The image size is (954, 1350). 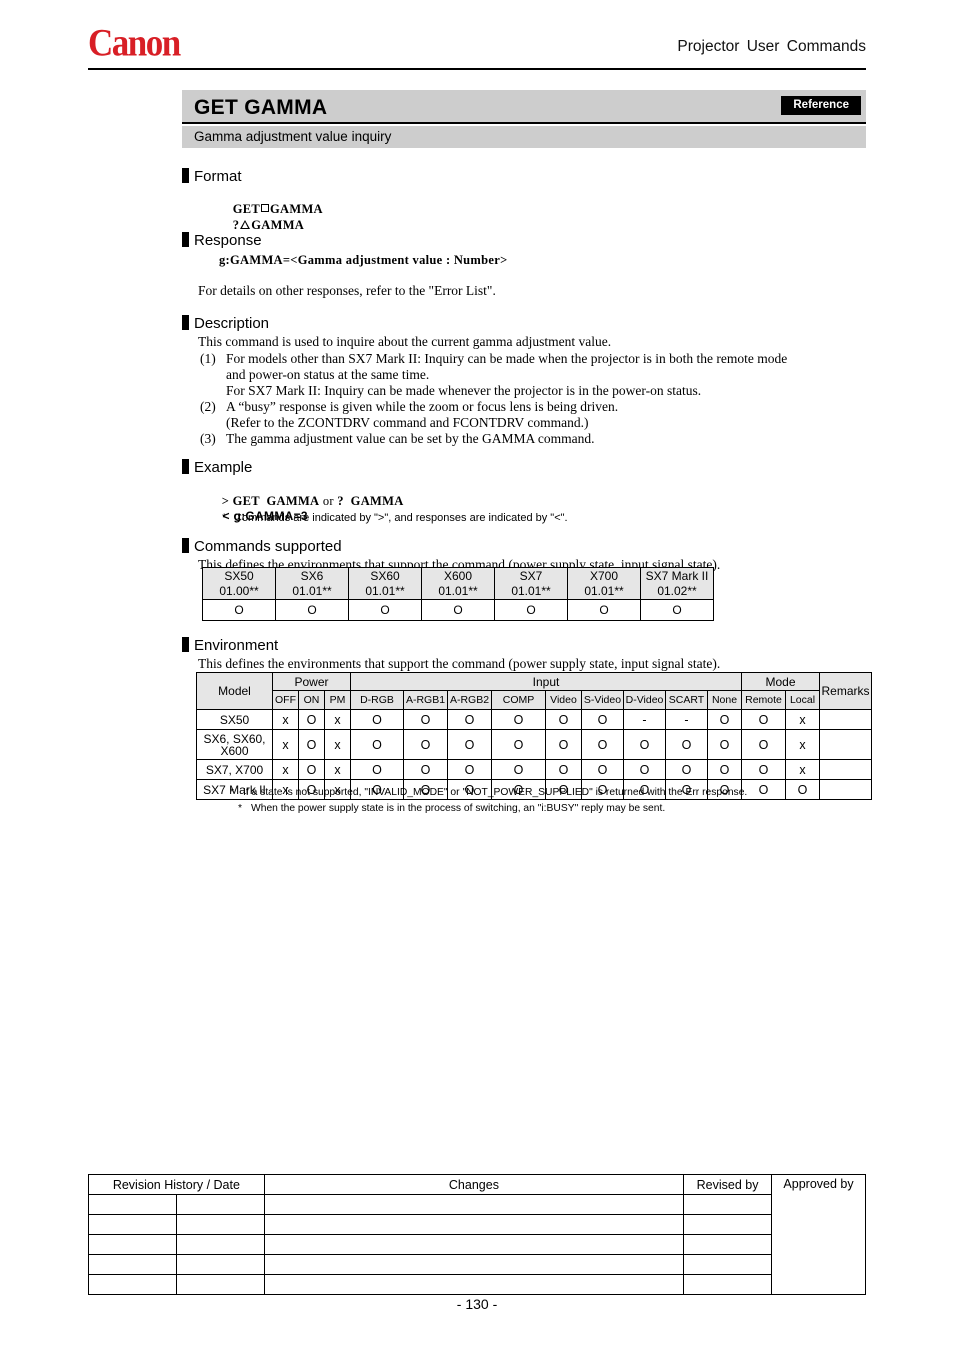 I want to click on model-version: 01.02**, so click(x=677, y=590).